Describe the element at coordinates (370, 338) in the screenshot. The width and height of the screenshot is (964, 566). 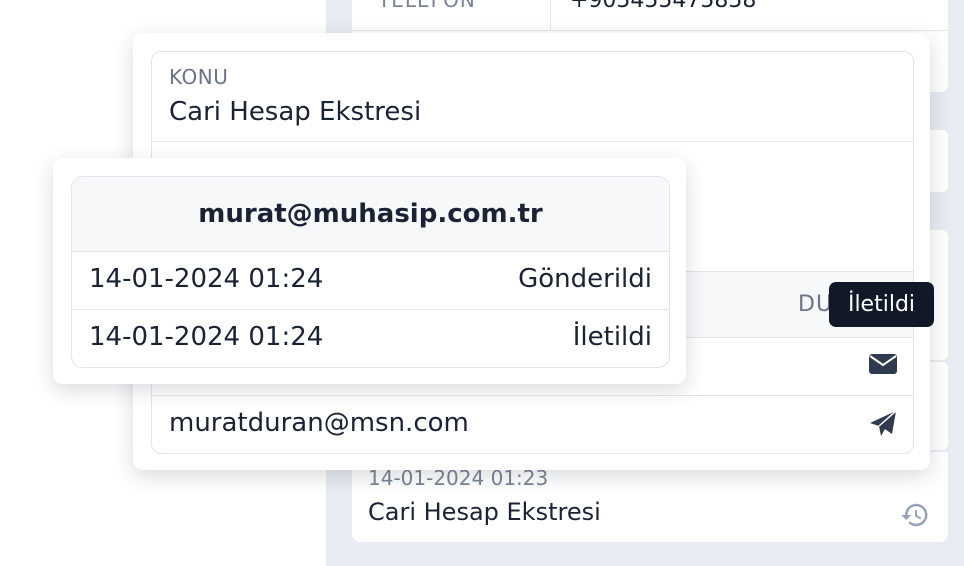
I see `status-row: 14-01-2024 01:24 İletildi` at that location.